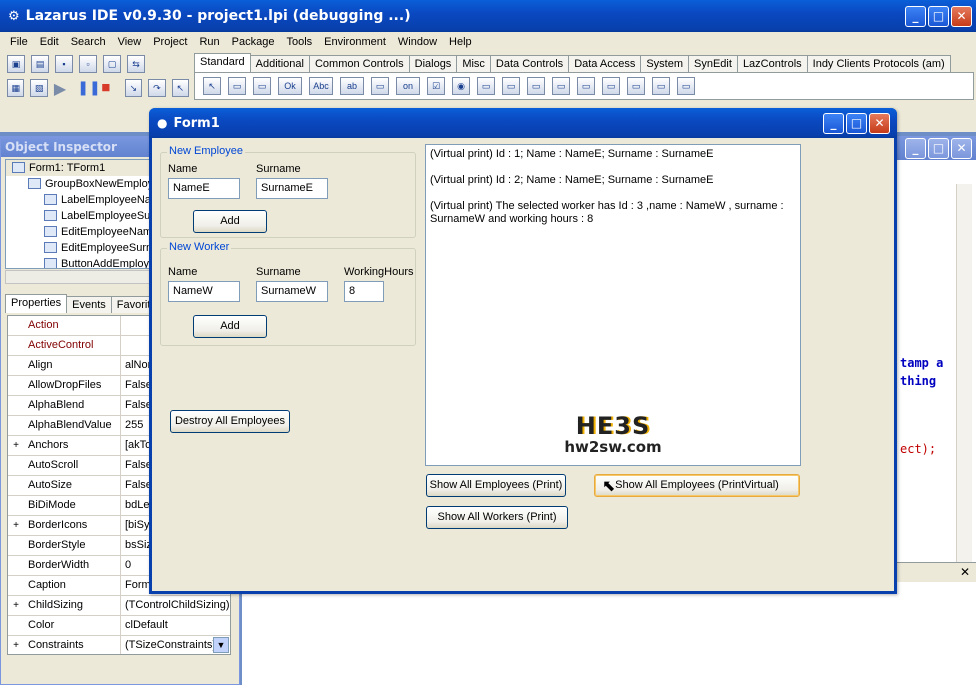  Describe the element at coordinates (119, 645) in the screenshot. I see `property-row: + Constraints (TSizeConstraints)` at that location.